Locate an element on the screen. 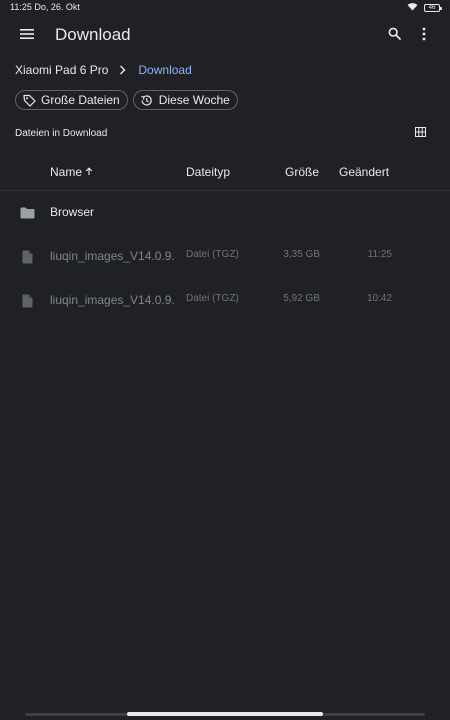 This screenshot has width=450, height=720. column-header-name: Name is located at coordinates (71, 172).